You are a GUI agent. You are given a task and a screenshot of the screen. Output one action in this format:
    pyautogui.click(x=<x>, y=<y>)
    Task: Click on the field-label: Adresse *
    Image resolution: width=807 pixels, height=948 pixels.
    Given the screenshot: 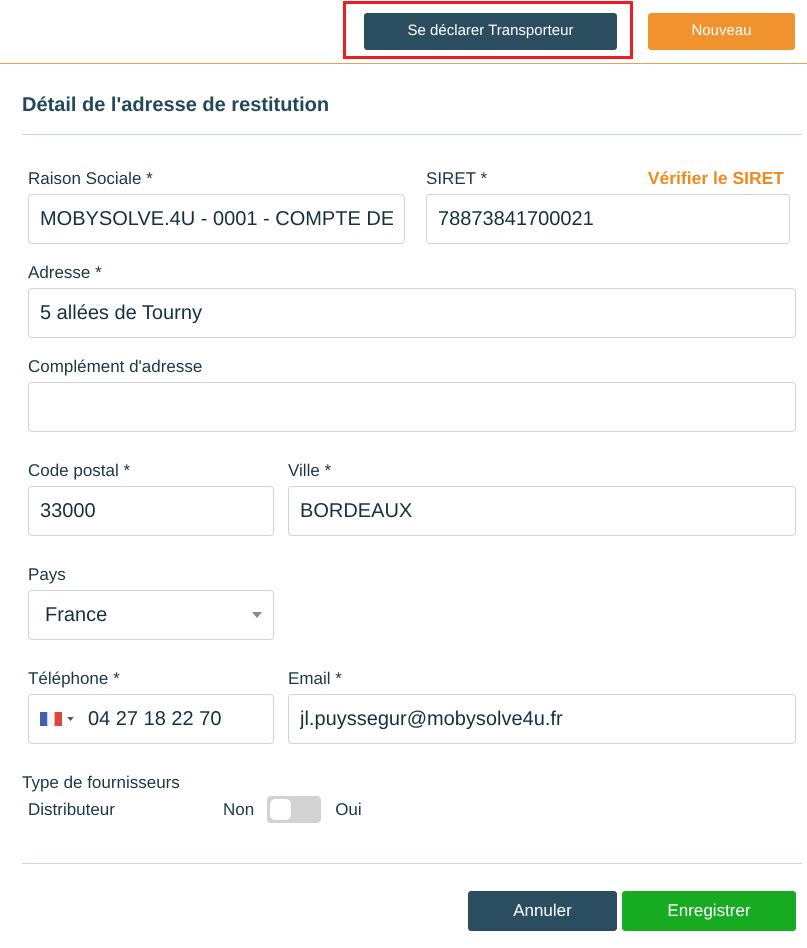 What is the action you would take?
    pyautogui.click(x=65, y=272)
    